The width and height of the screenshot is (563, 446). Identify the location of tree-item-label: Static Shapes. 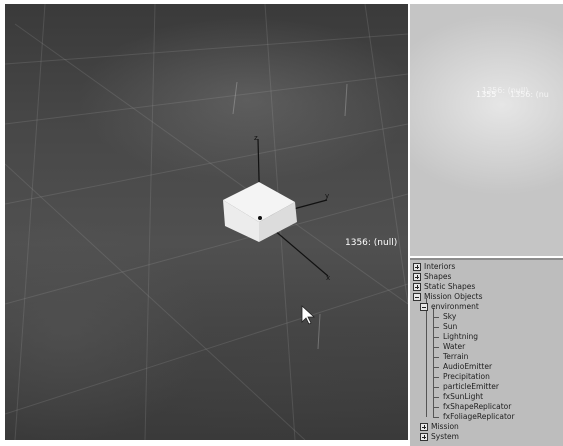
(450, 286).